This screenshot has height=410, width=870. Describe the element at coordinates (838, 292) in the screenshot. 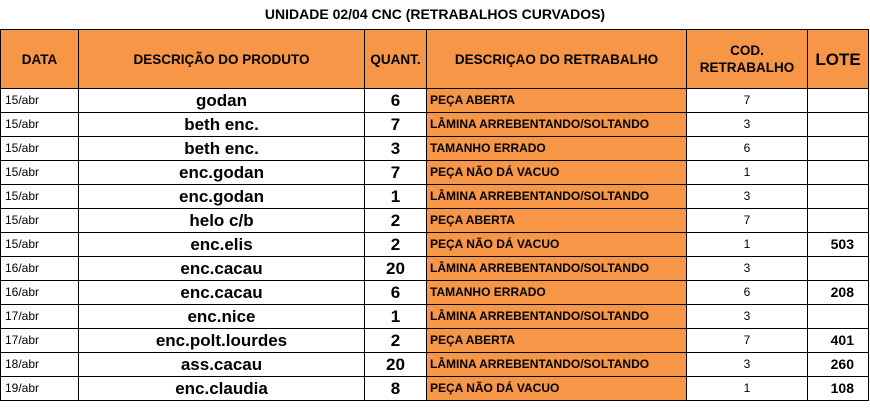

I see `cell-lote: 208` at that location.